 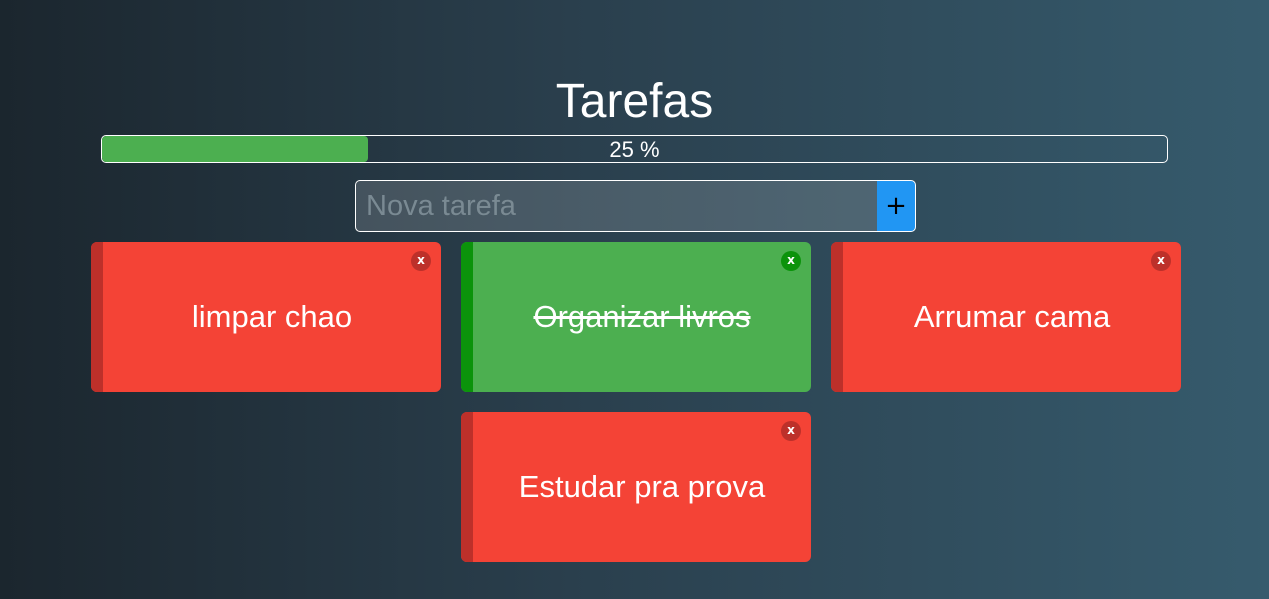 I want to click on page-title: Tarefas, so click(x=634, y=101).